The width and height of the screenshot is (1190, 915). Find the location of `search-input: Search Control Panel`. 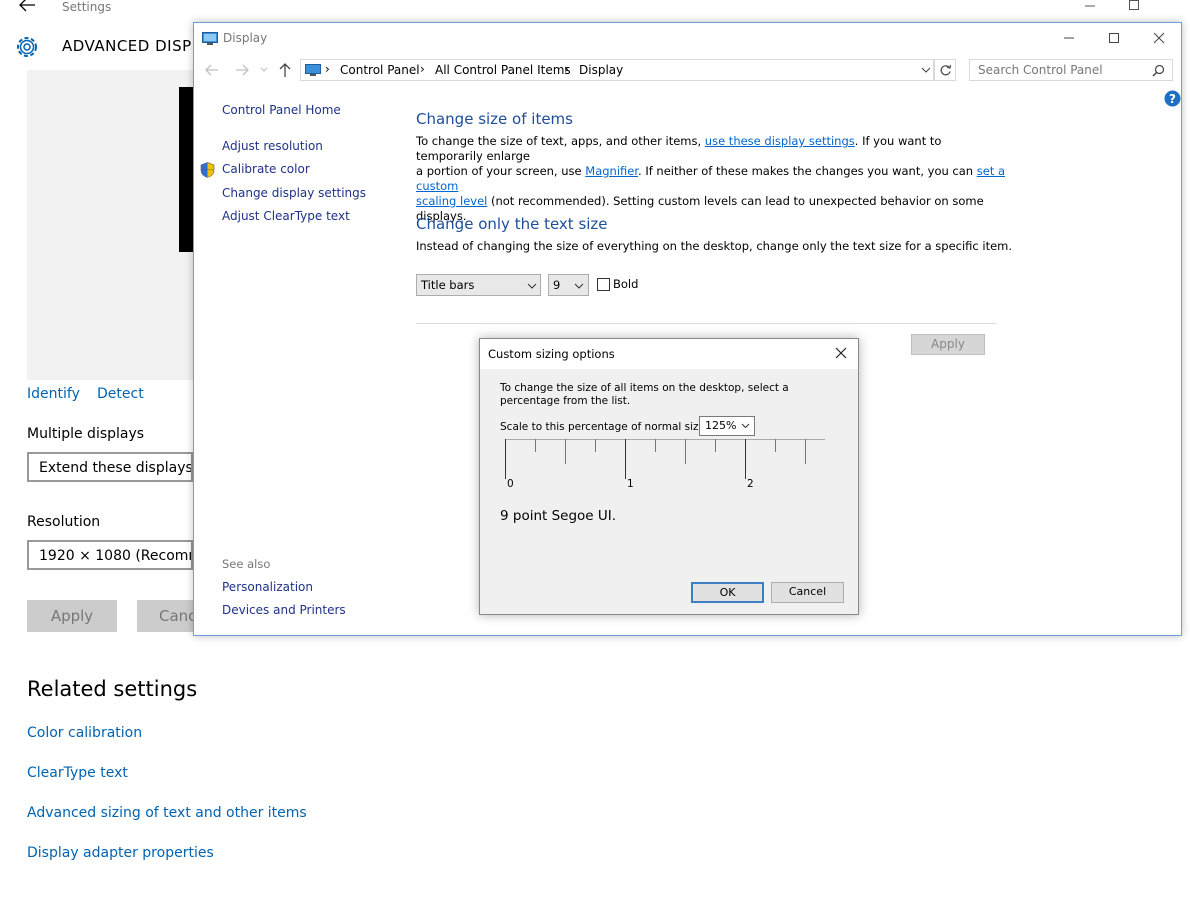

search-input: Search Control Panel is located at coordinates (1071, 70).